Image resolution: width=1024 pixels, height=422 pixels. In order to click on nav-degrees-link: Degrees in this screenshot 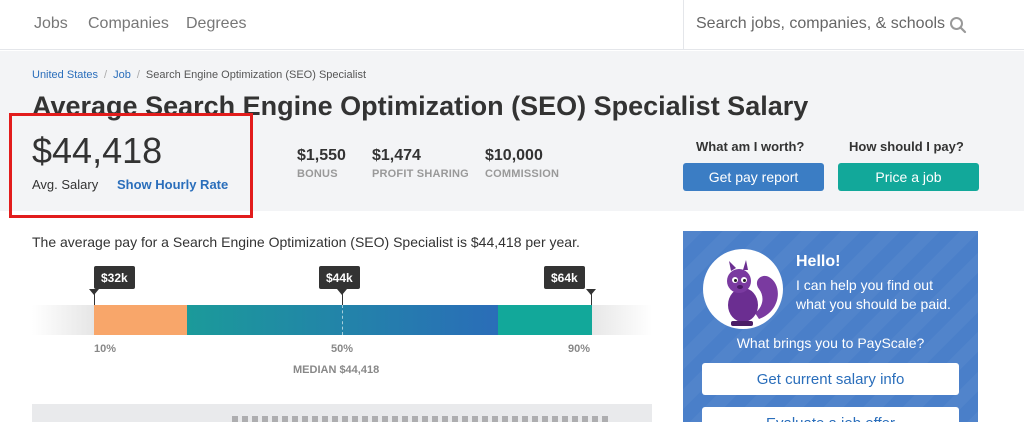, I will do `click(216, 24)`.